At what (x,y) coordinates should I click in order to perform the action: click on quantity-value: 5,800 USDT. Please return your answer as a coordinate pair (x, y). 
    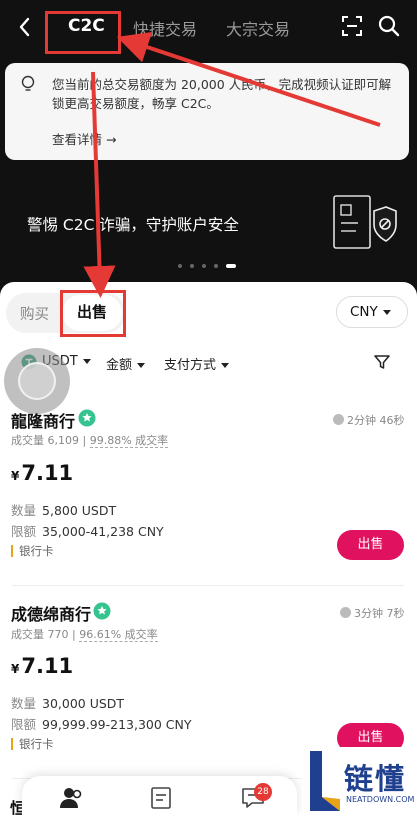
    Looking at the image, I should click on (79, 510).